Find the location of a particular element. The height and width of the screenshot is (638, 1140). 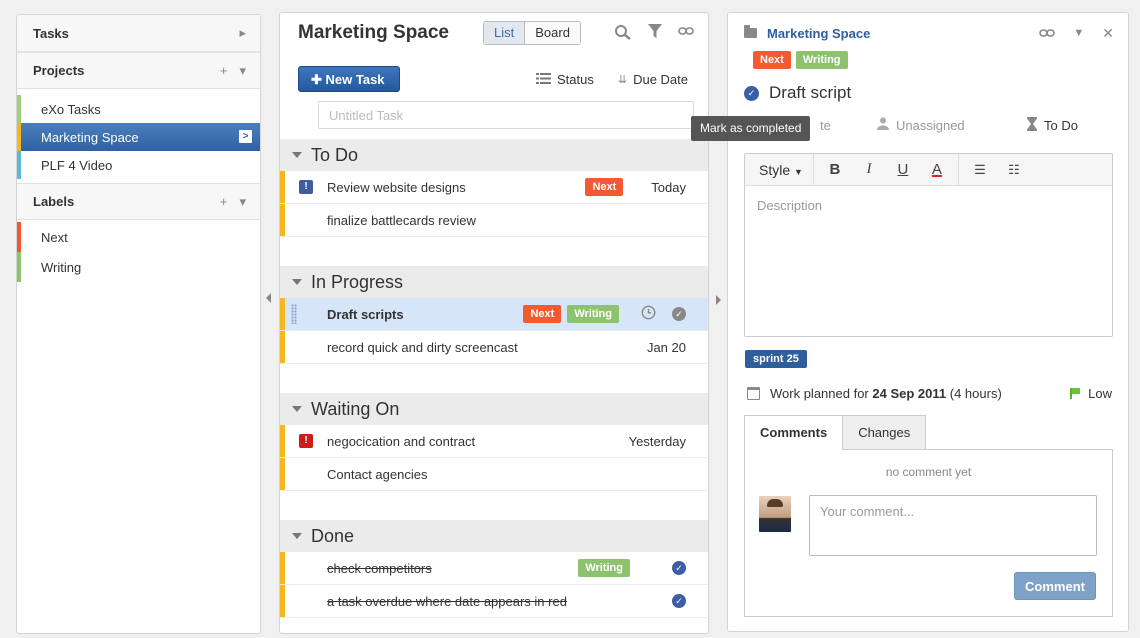

task-name: check competitors is located at coordinates (379, 568).